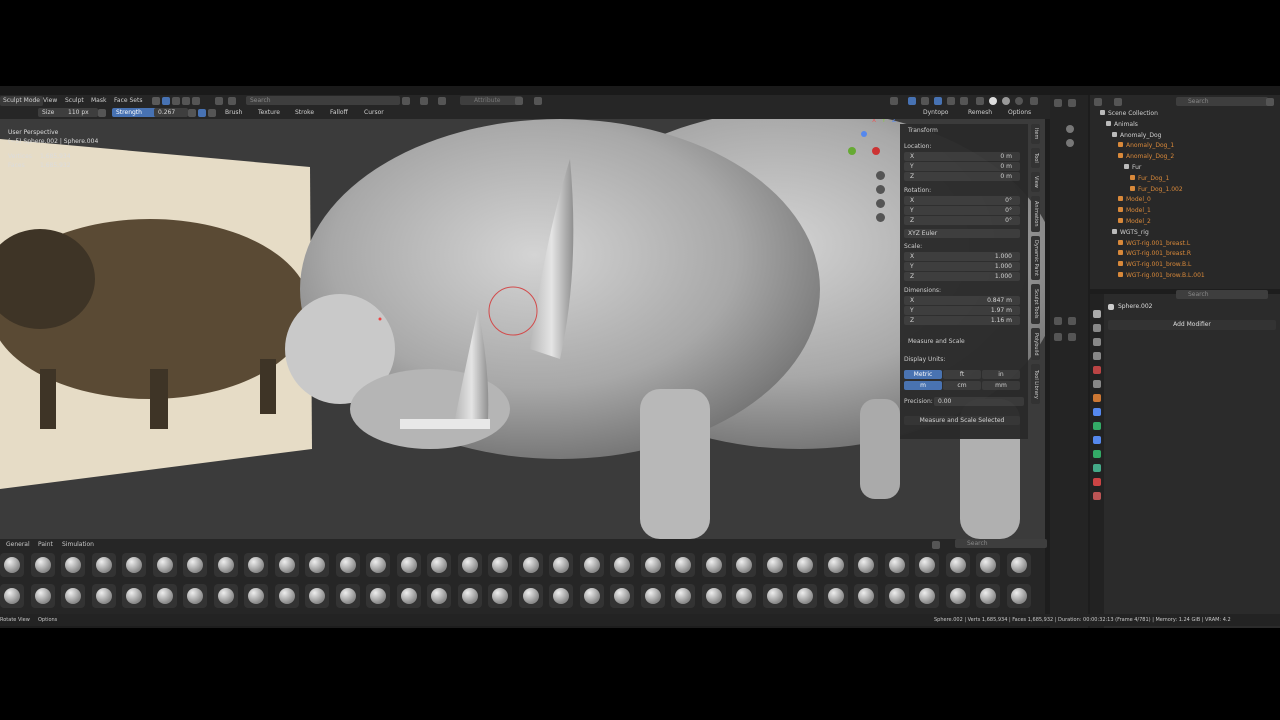 The image size is (1280, 720). I want to click on size-field: 110 px, so click(82, 112).